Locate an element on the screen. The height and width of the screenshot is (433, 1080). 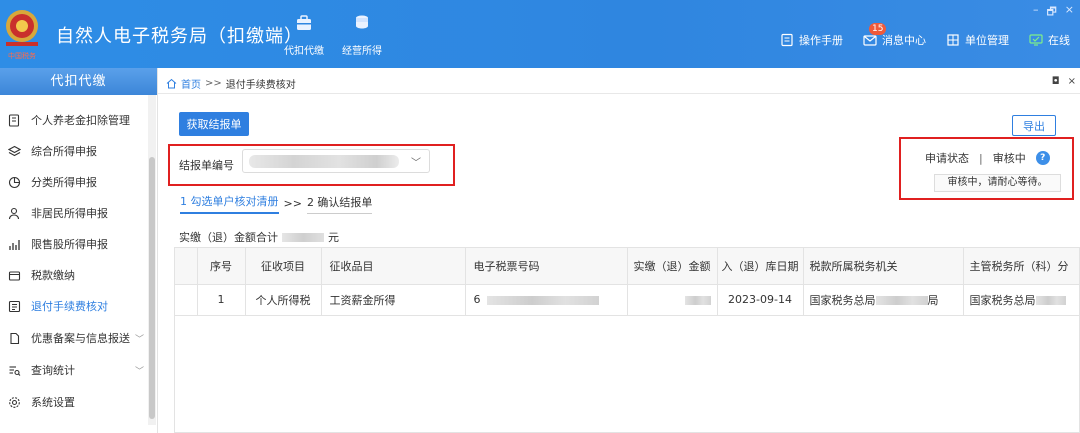
mail-icon is located at coordinates (870, 40).